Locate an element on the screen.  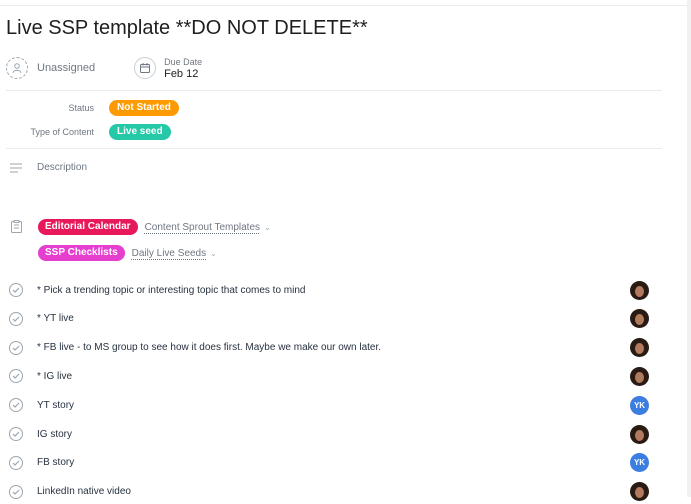
subtask-name: YT story is located at coordinates (333, 405).